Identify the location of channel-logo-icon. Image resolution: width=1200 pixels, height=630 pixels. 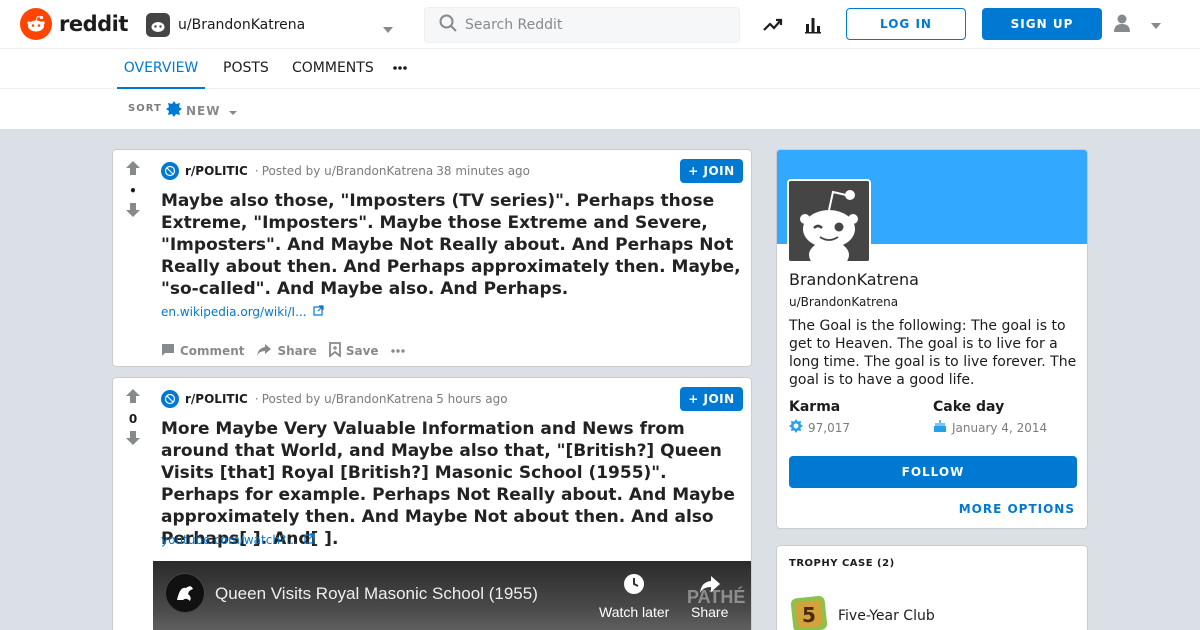
(185, 593).